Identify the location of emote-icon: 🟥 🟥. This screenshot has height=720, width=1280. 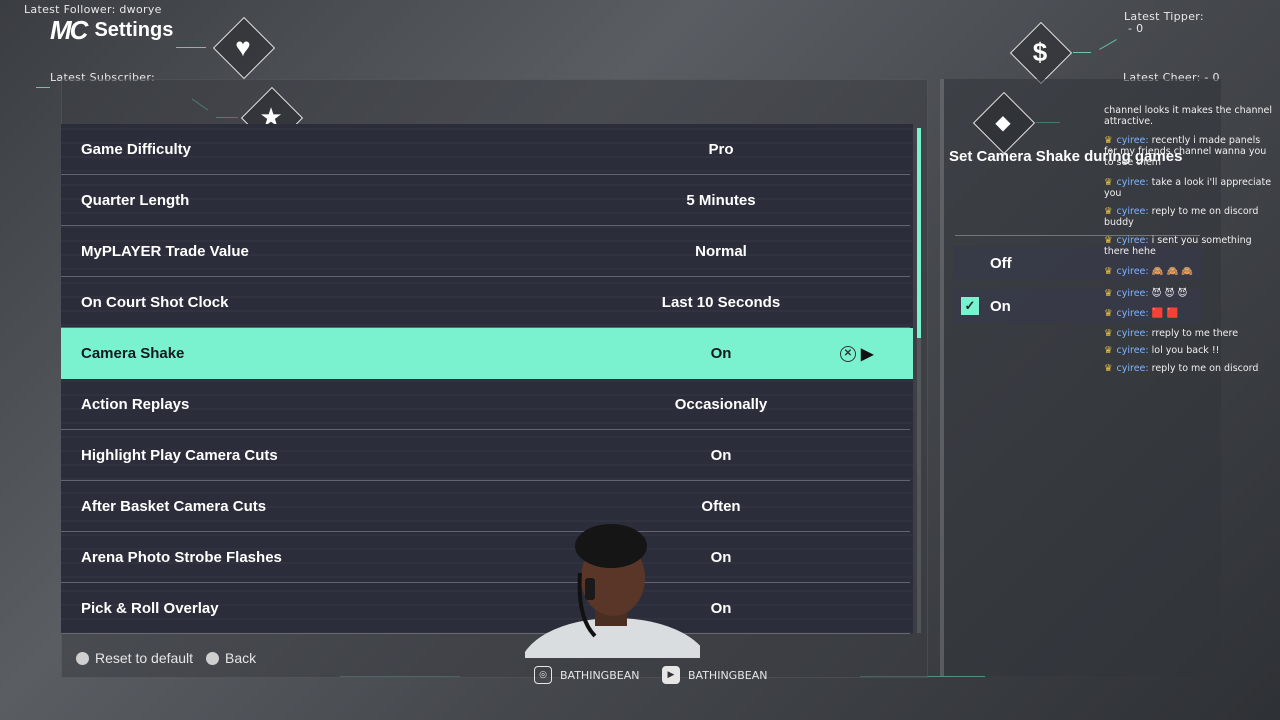
(1165, 313).